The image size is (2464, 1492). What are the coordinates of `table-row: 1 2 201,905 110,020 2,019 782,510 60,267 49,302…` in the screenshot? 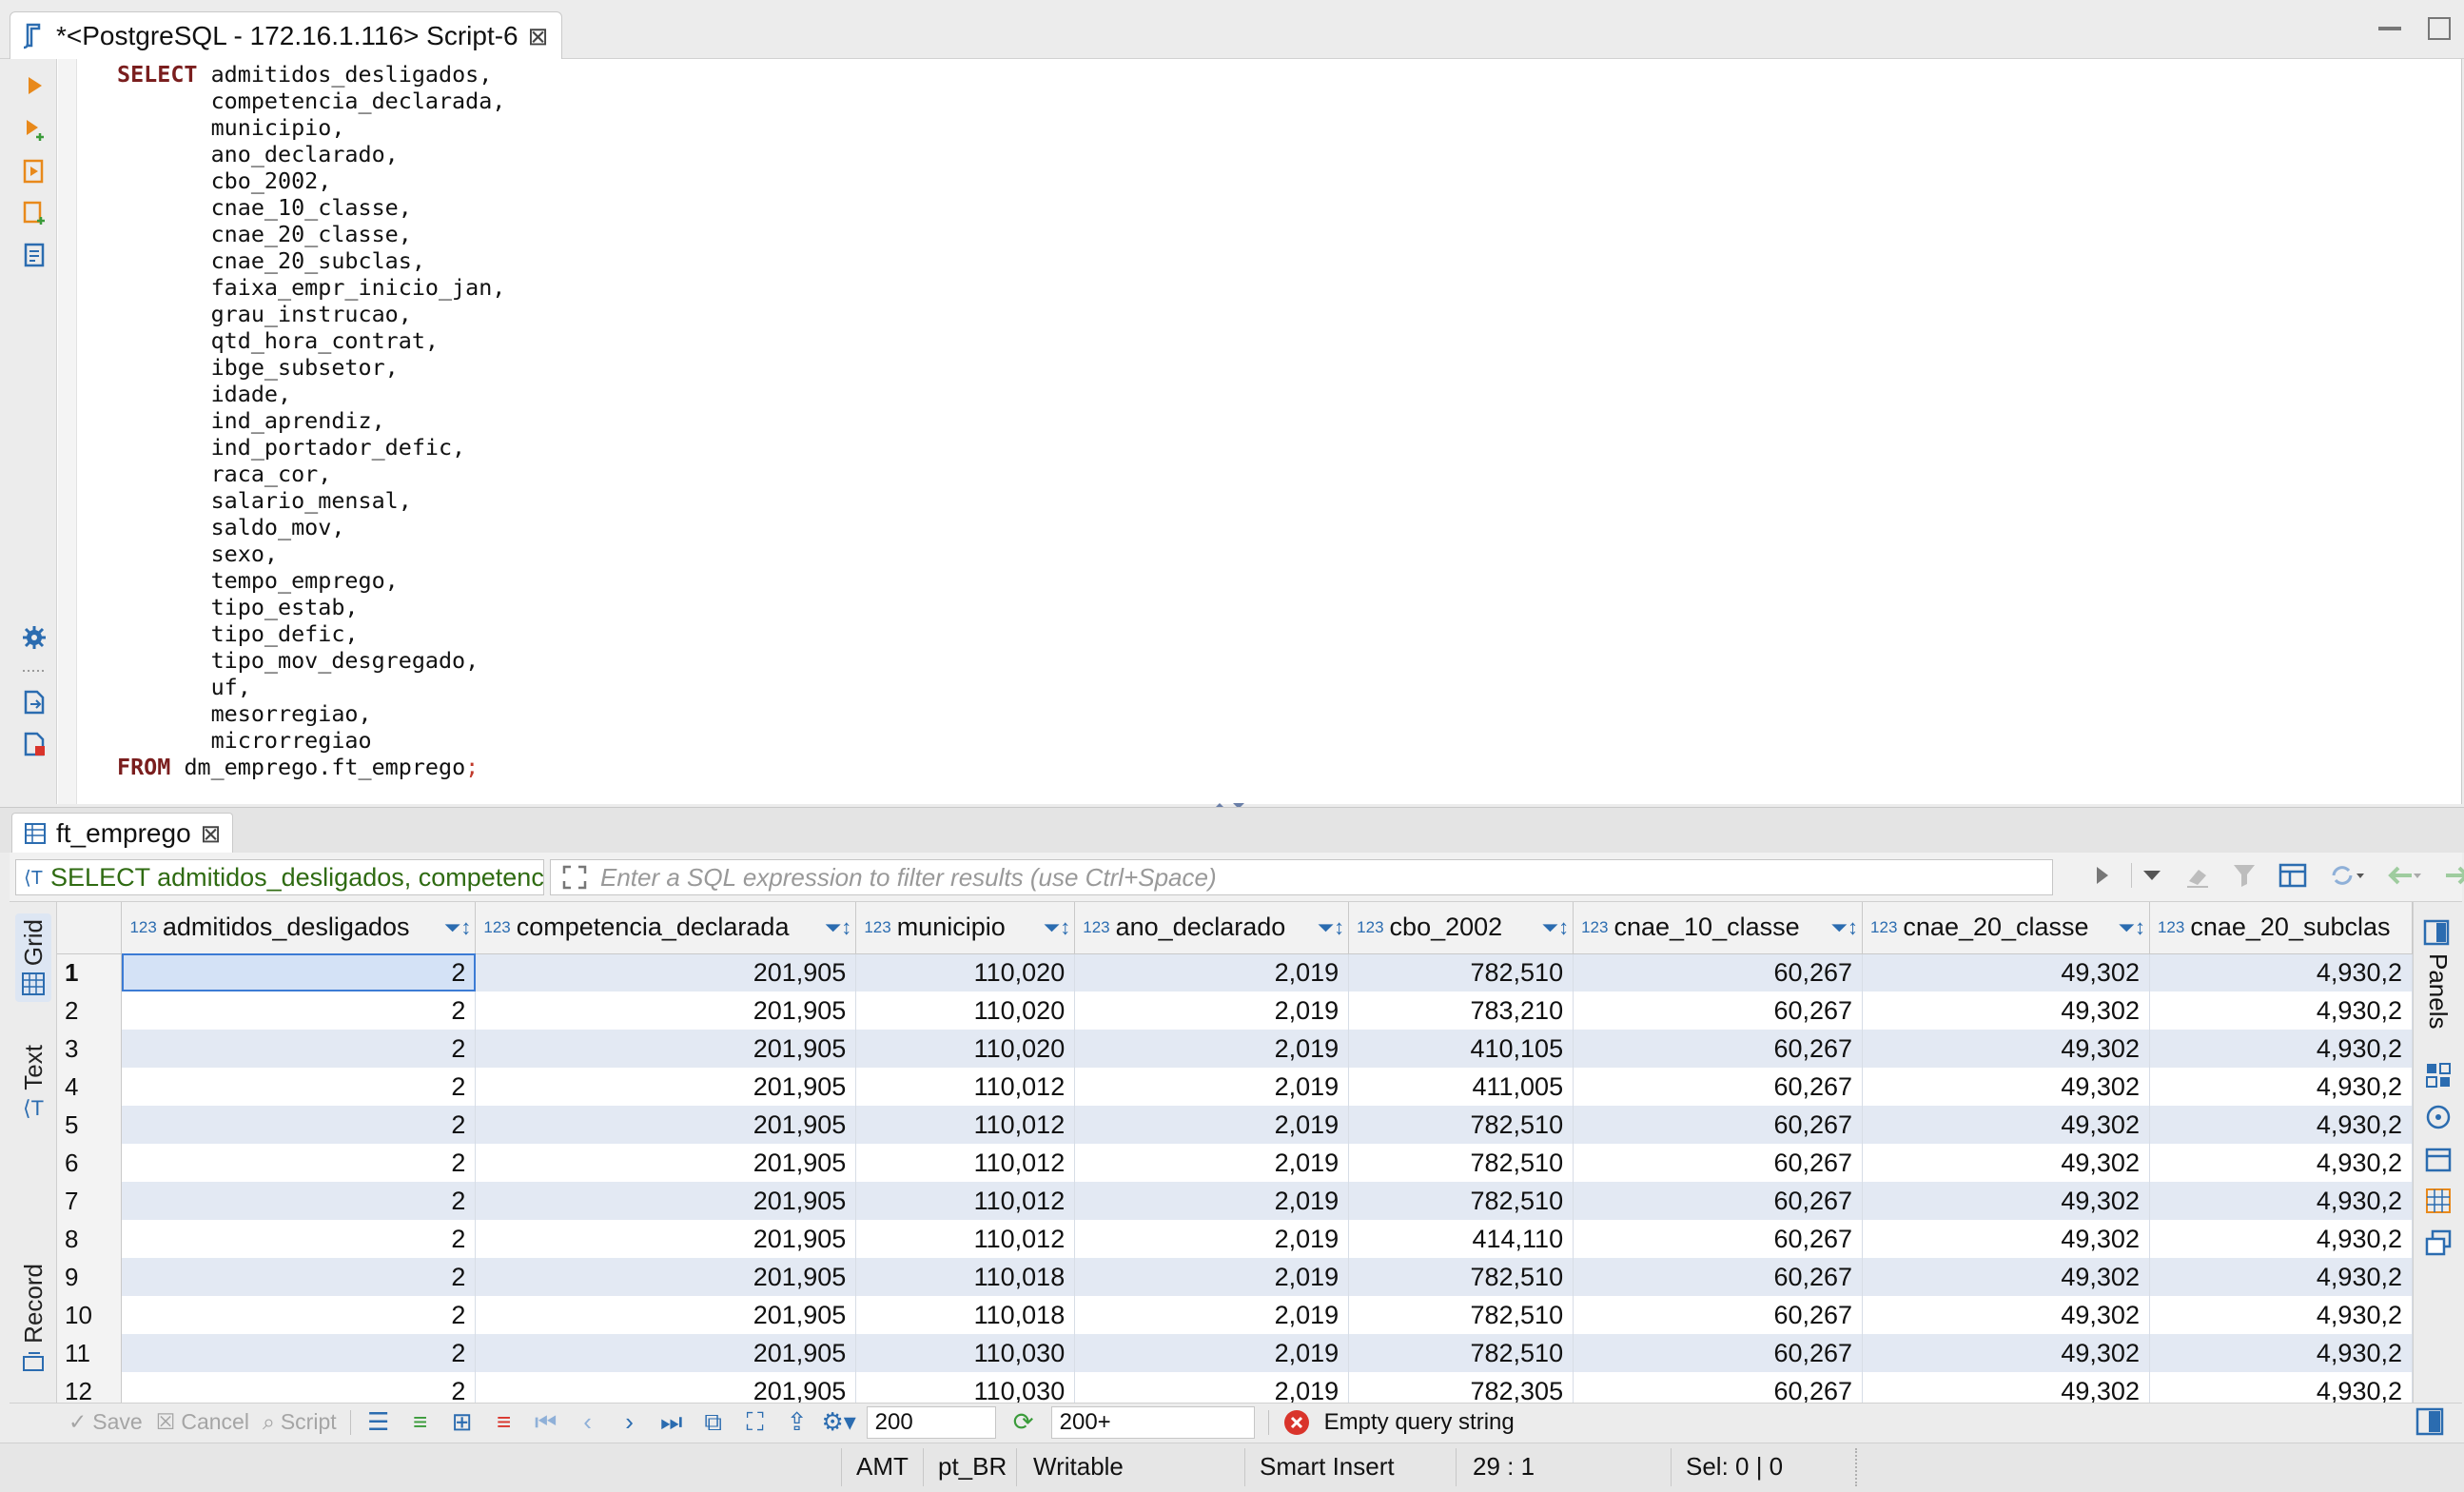 It's located at (1235, 972).